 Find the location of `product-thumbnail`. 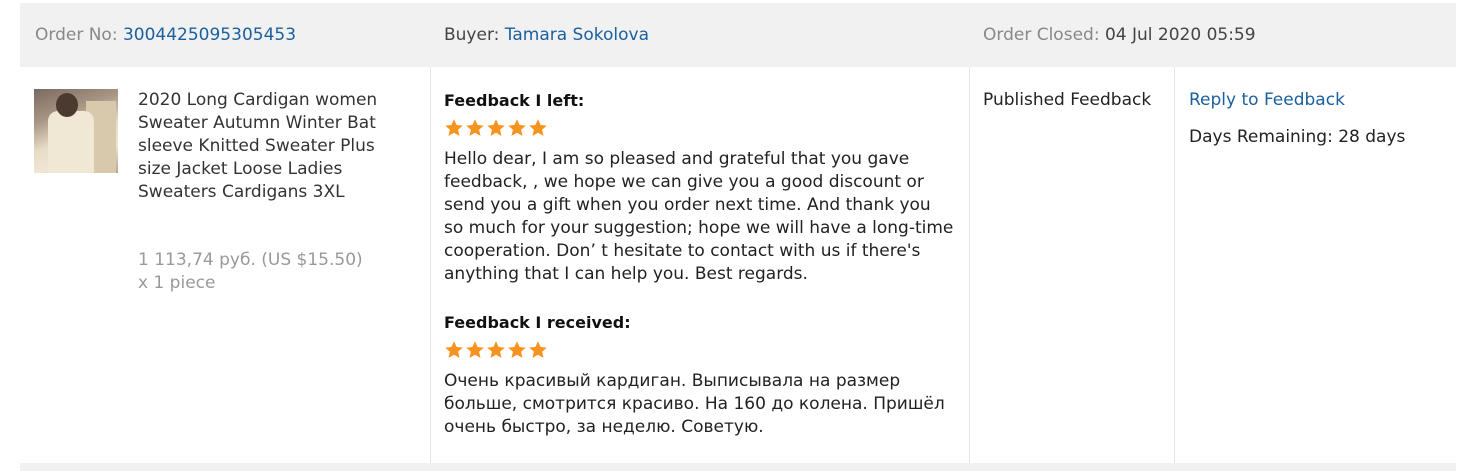

product-thumbnail is located at coordinates (76, 131).